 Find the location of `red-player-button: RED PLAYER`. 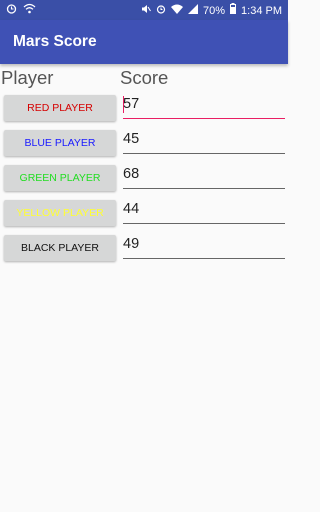

red-player-button: RED PLAYER is located at coordinates (60, 108).